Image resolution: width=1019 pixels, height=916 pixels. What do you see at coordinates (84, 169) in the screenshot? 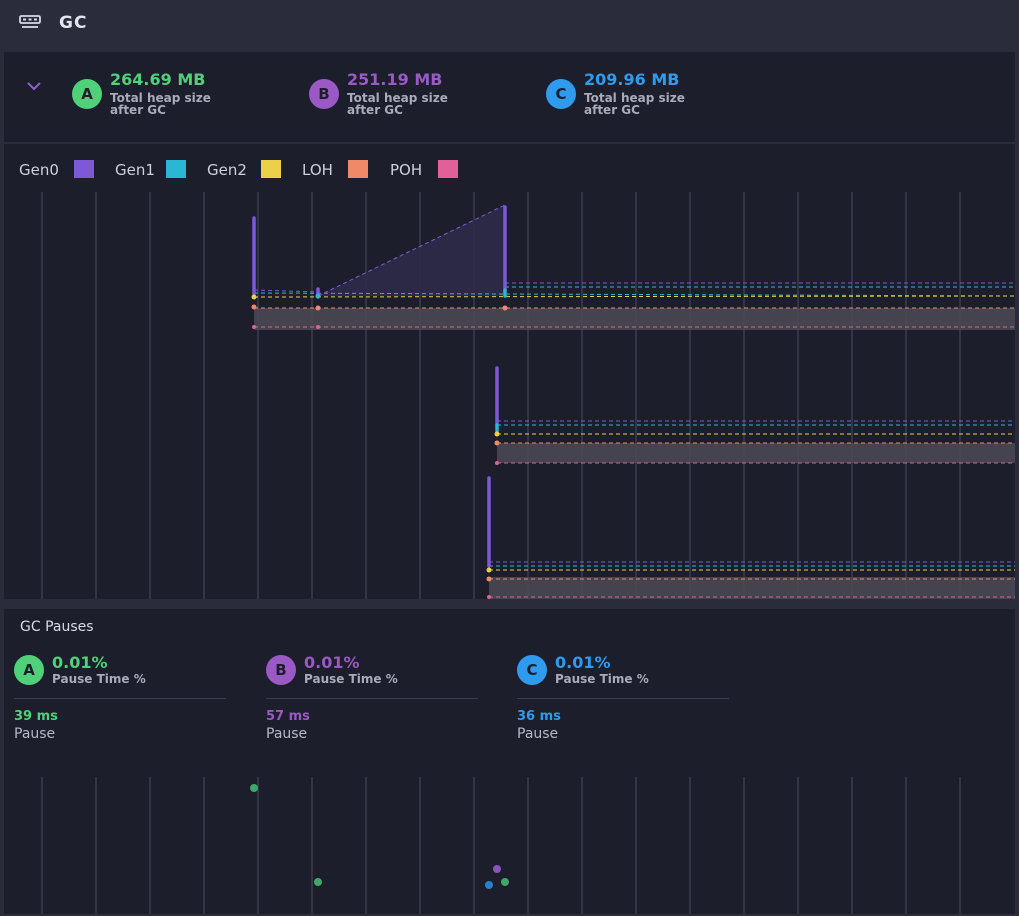
I see `legend-swatch-gen0` at bounding box center [84, 169].